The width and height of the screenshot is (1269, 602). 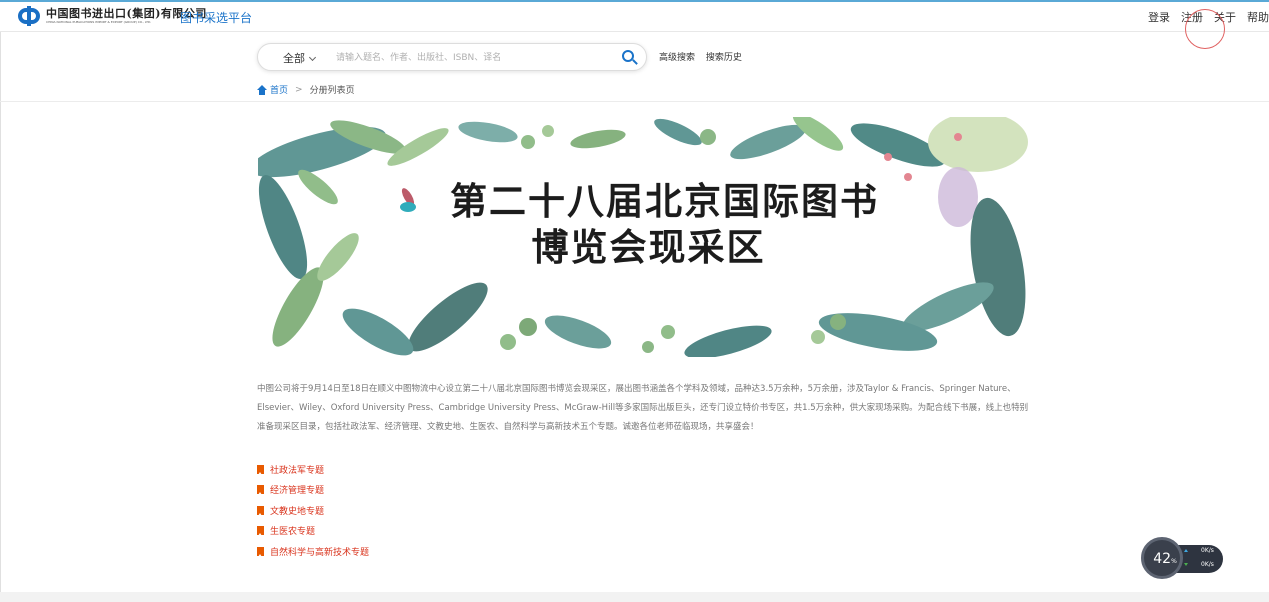 I want to click on topic-item: 生医农专题, so click(x=313, y=531).